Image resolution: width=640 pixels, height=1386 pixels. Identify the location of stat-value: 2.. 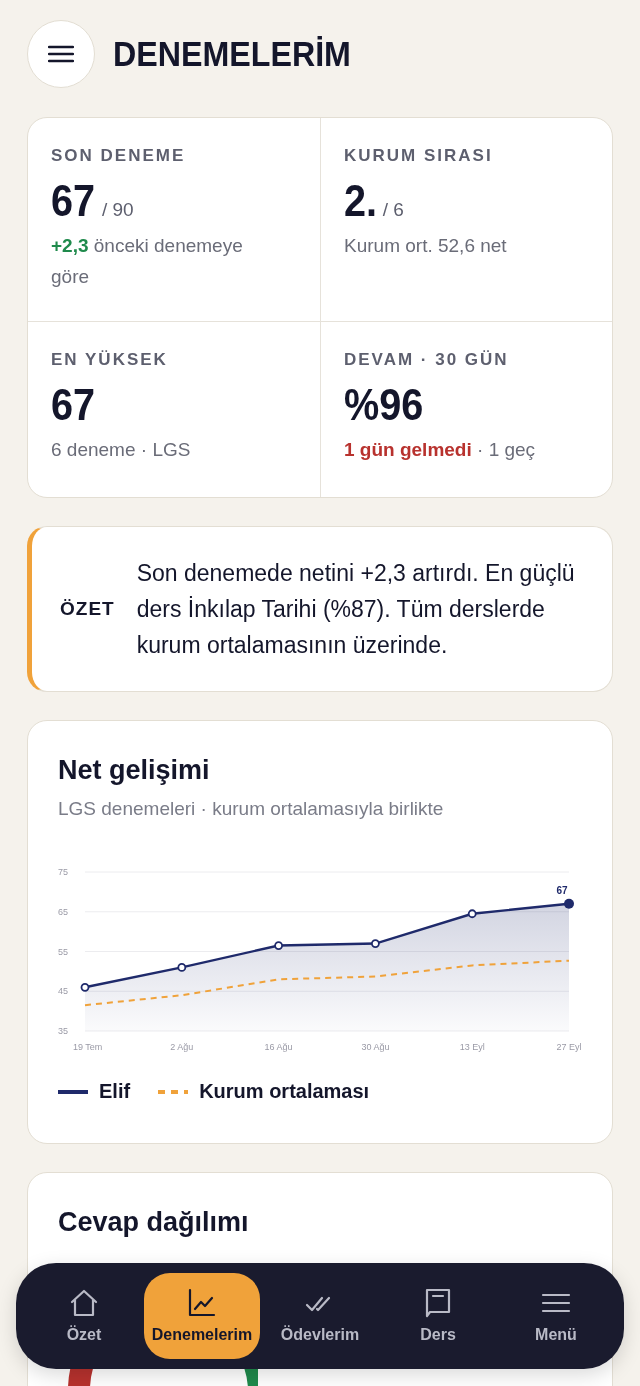
(361, 201).